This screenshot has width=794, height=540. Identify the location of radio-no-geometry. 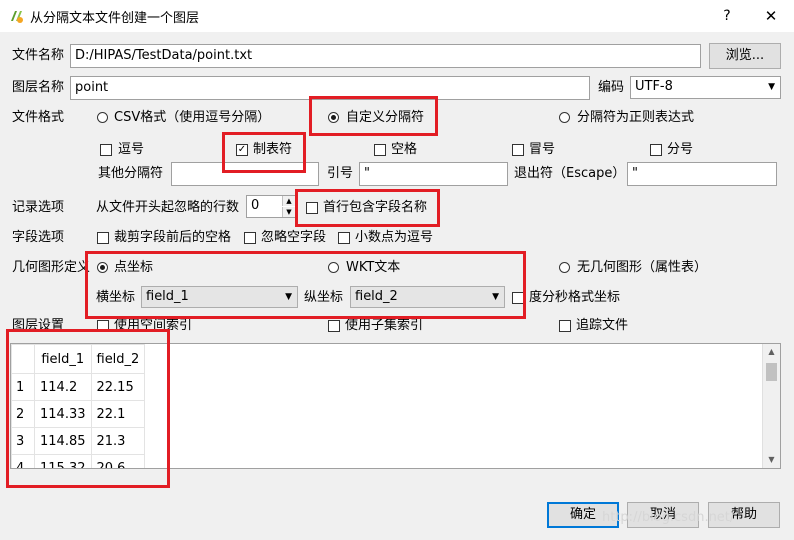
(564, 267).